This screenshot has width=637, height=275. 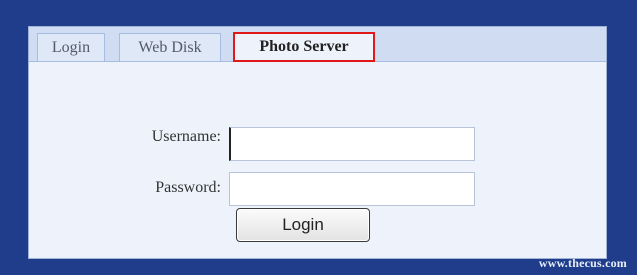 I want to click on password-label: Password:, so click(x=188, y=187).